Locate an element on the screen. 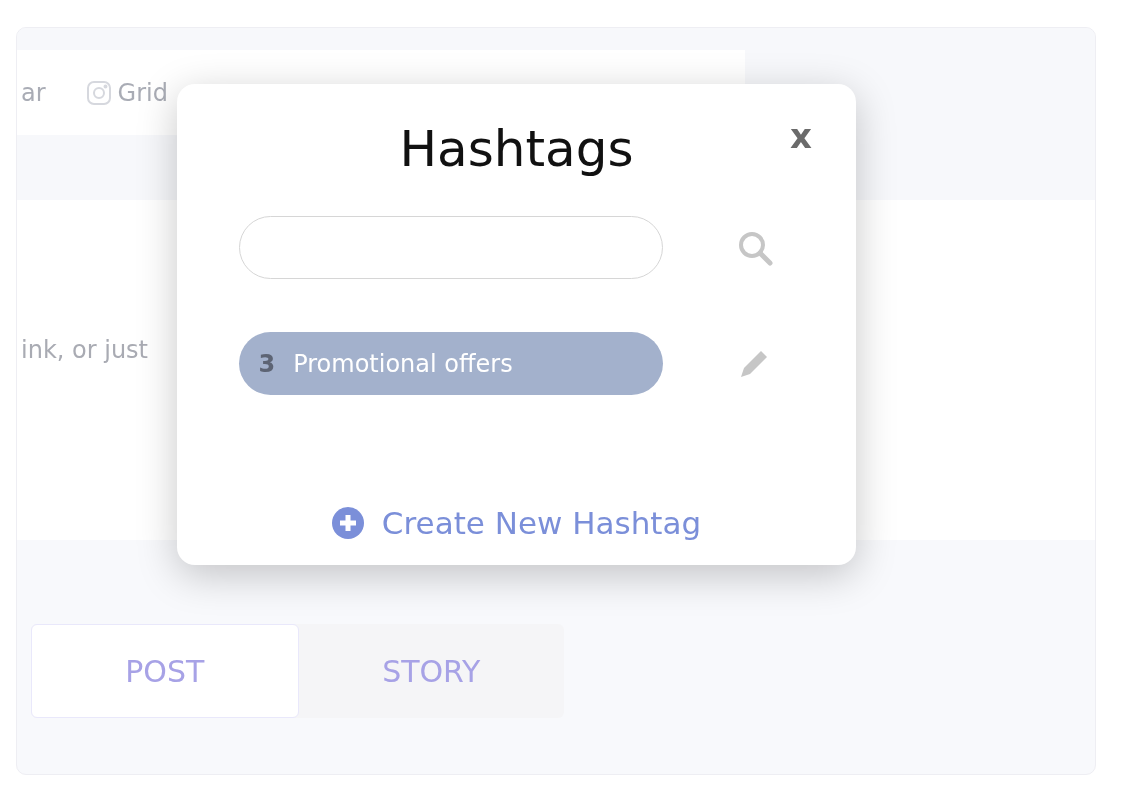  post-type-button: POST is located at coordinates (165, 671).